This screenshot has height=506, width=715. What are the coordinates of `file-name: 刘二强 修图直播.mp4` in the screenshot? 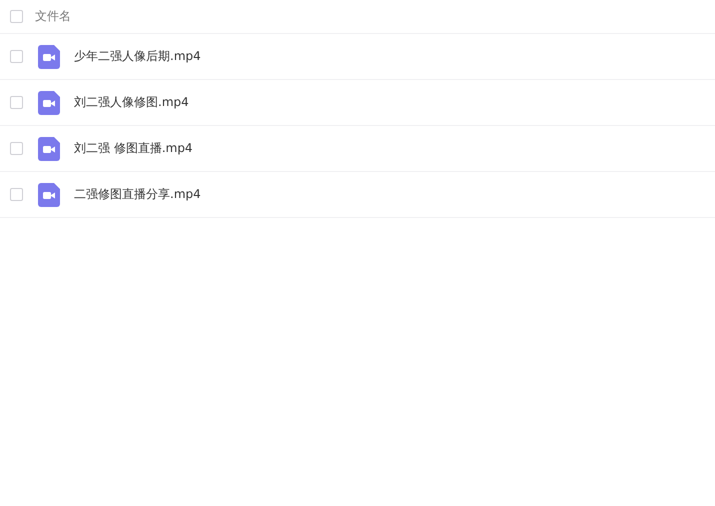 It's located at (133, 148).